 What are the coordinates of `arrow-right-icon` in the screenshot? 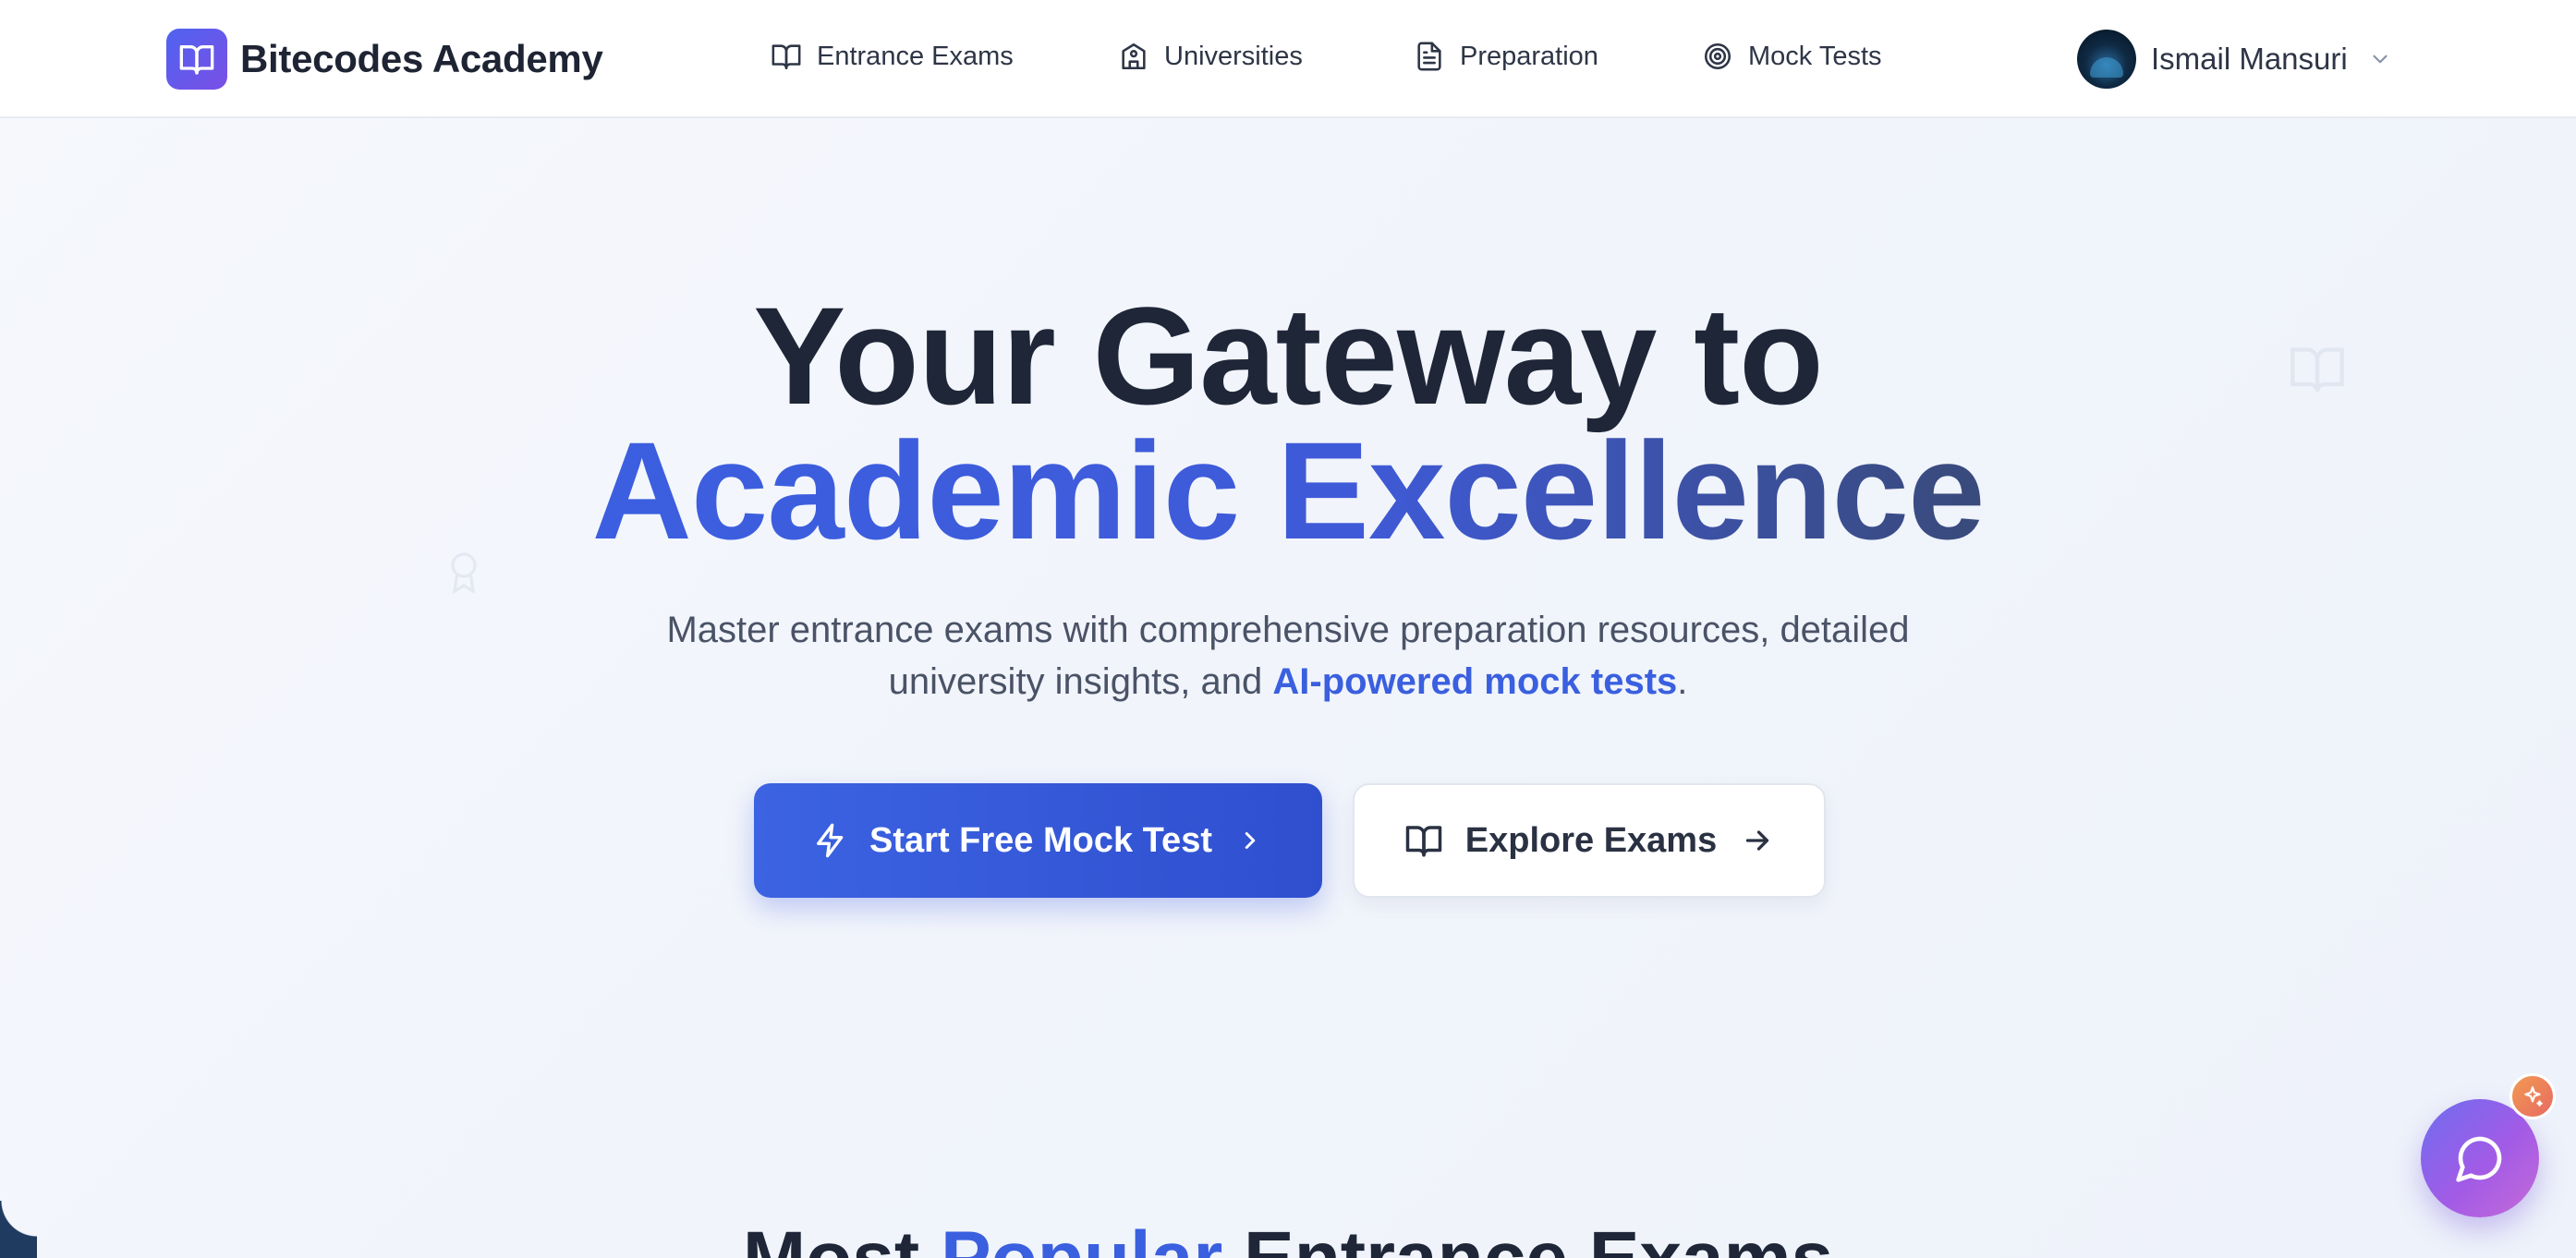 It's located at (1757, 840).